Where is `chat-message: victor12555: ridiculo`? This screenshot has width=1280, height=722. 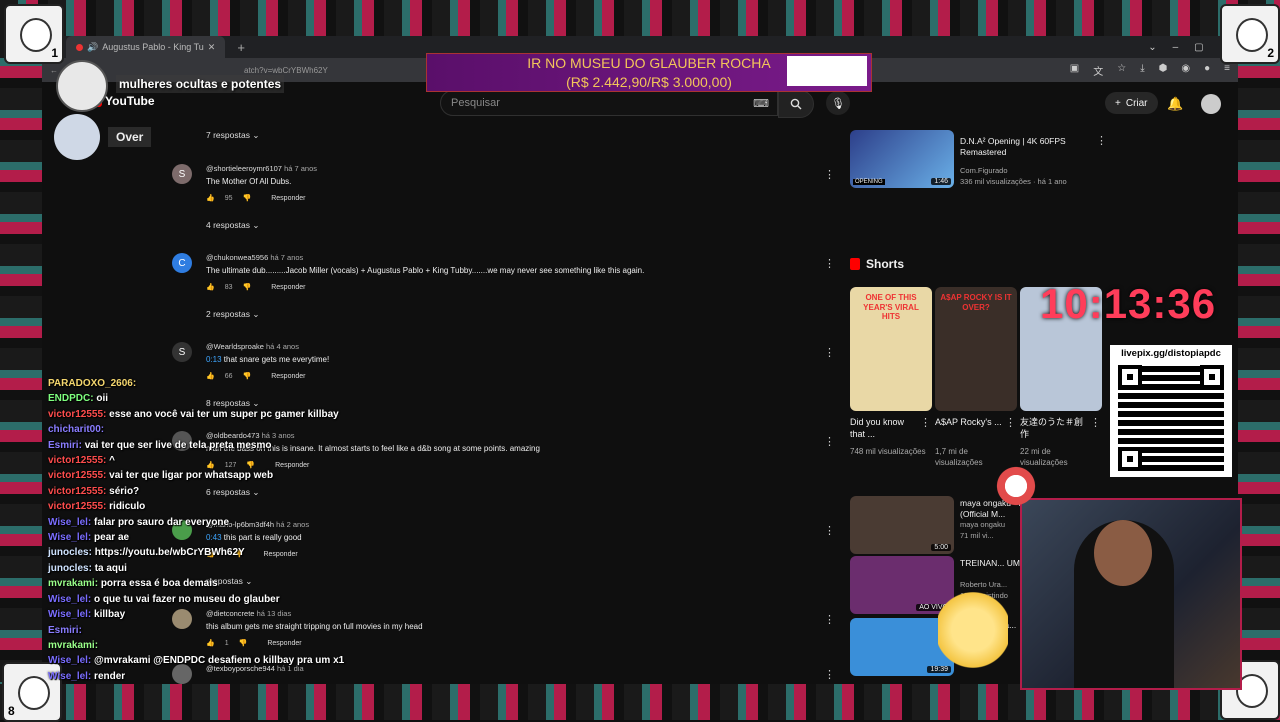
chat-message: victor12555: ridiculo is located at coordinates (243, 506).